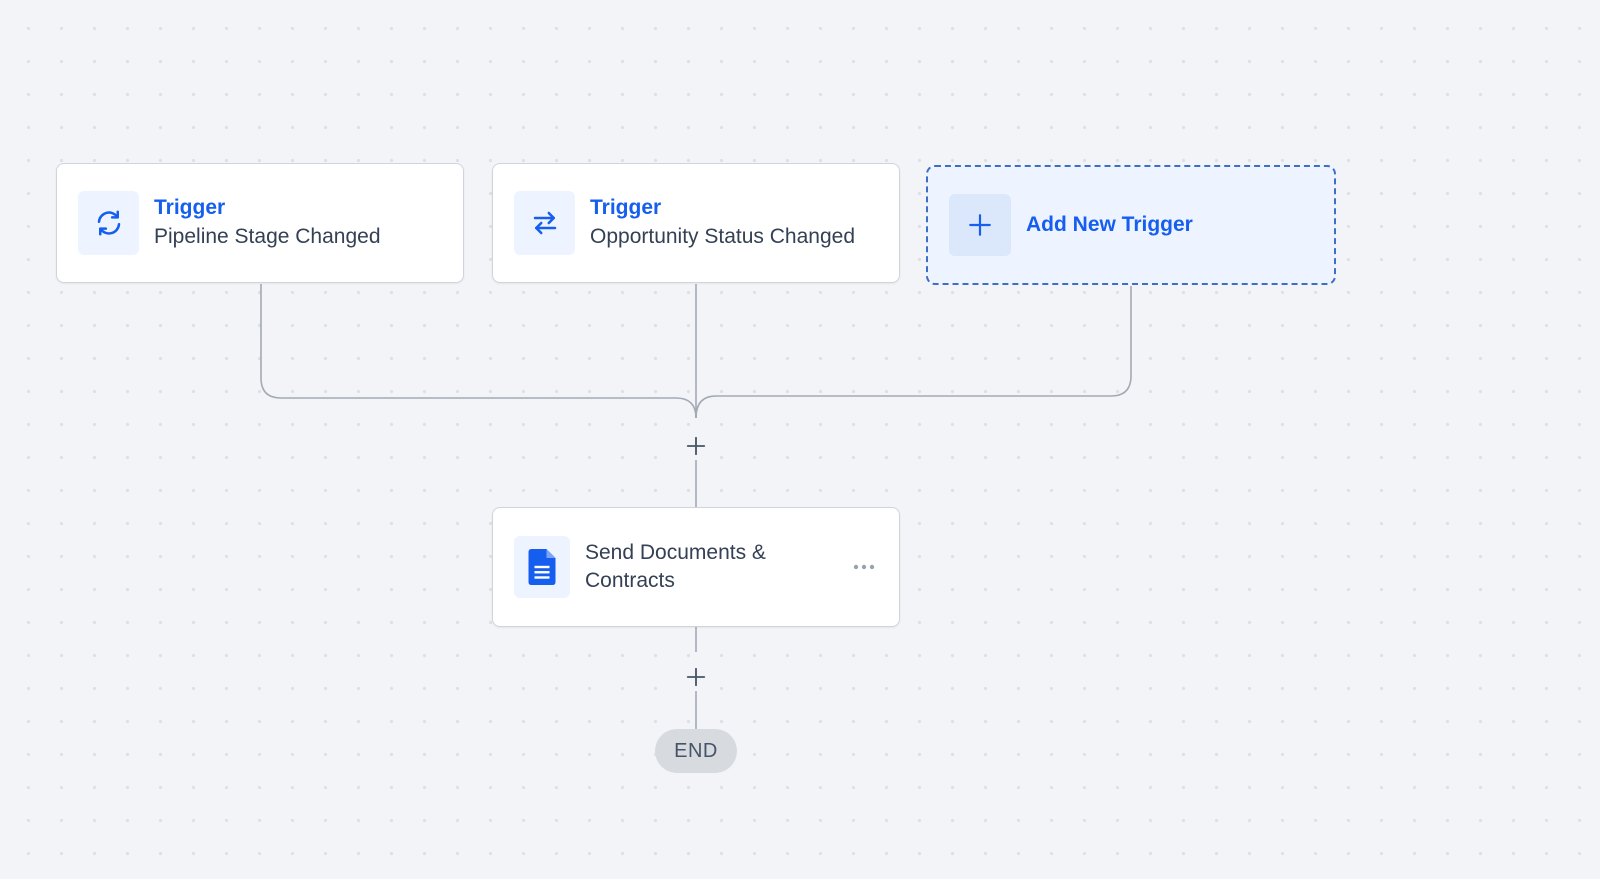 This screenshot has width=1600, height=879. I want to click on add-trigger-label: Add New Trigger, so click(1109, 224).